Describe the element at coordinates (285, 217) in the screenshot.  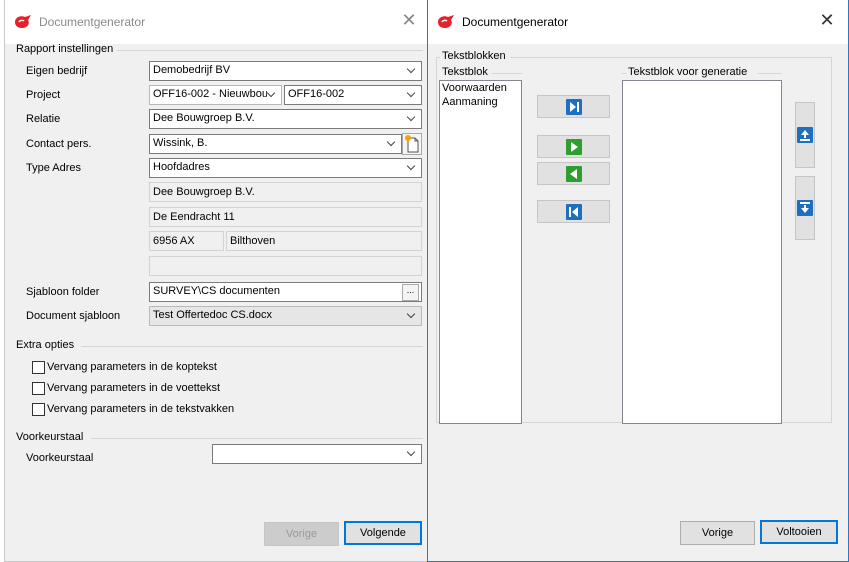
I see `address-line2-field: De Eendracht 11` at that location.